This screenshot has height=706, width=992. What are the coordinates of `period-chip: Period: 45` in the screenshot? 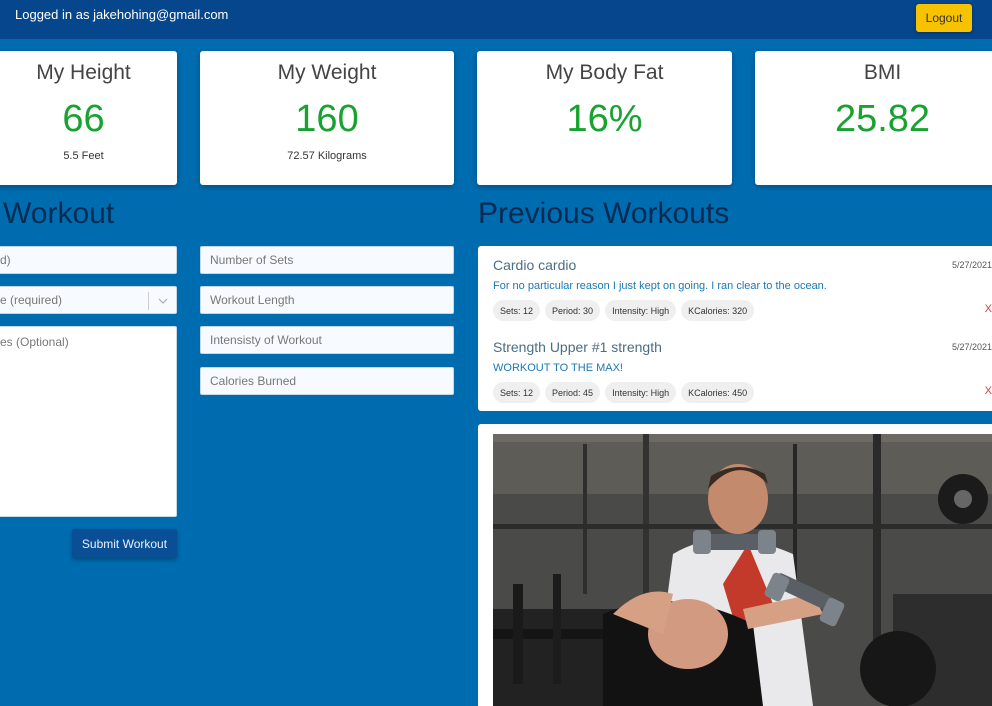 It's located at (573, 392).